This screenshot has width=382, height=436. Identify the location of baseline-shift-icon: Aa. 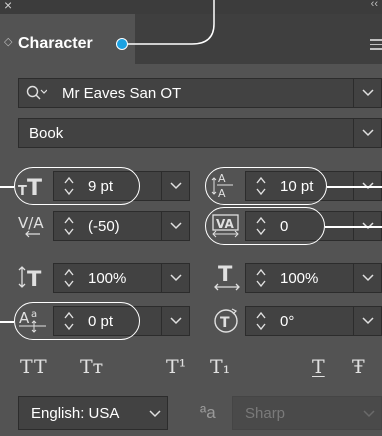
(34, 320).